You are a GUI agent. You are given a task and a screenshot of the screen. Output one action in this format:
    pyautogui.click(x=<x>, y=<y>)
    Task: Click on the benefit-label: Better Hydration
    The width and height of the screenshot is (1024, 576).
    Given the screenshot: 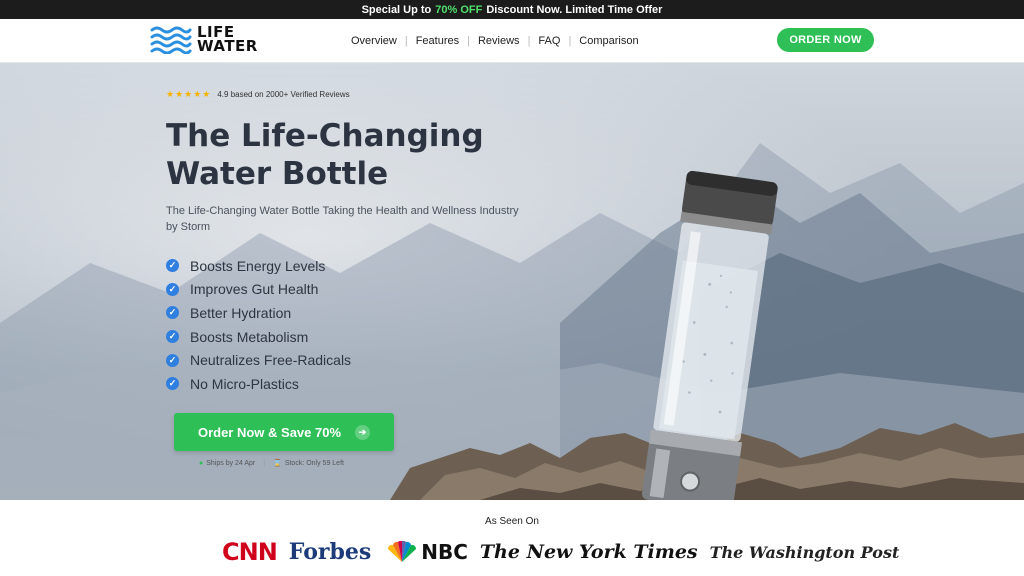 What is the action you would take?
    pyautogui.click(x=241, y=312)
    